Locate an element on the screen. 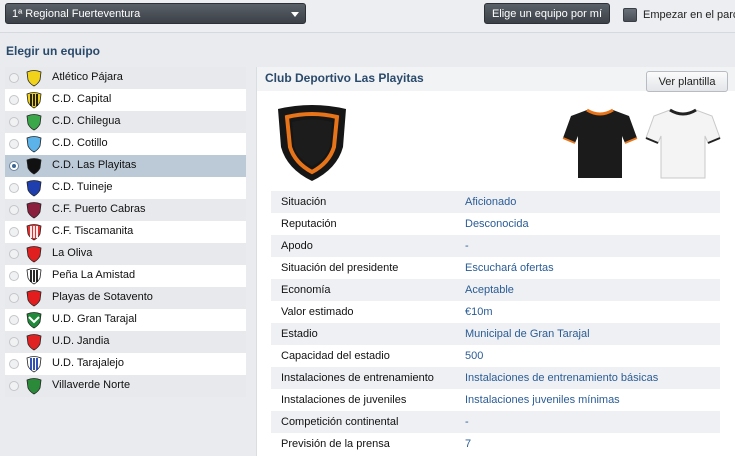  team-row: Peña La Amistad is located at coordinates (125, 276).